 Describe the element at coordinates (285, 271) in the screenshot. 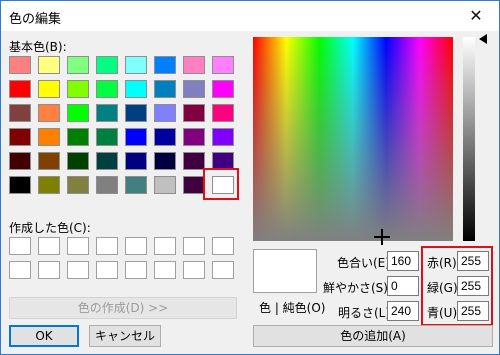

I see `color-preview` at that location.